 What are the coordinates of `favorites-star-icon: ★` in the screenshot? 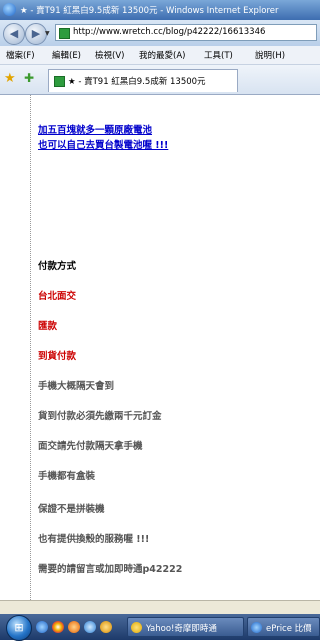 It's located at (10, 78).